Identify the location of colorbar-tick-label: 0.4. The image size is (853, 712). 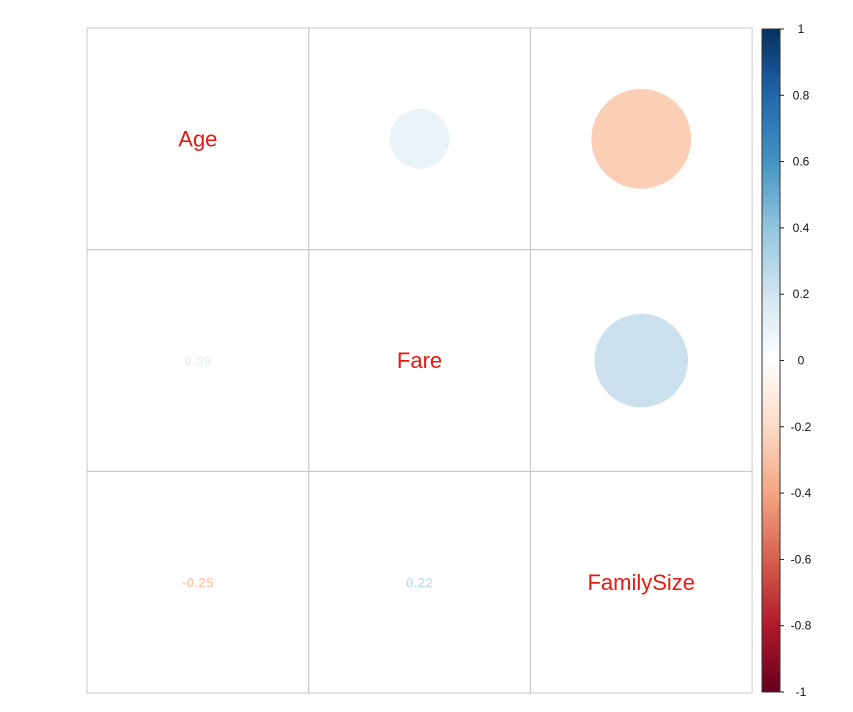
(801, 228).